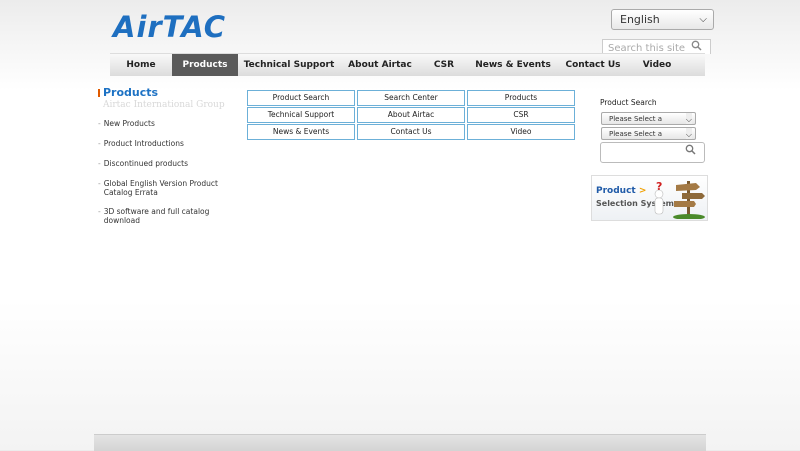 Image resolution: width=800 pixels, height=451 pixels. I want to click on product-search-input, so click(652, 152).